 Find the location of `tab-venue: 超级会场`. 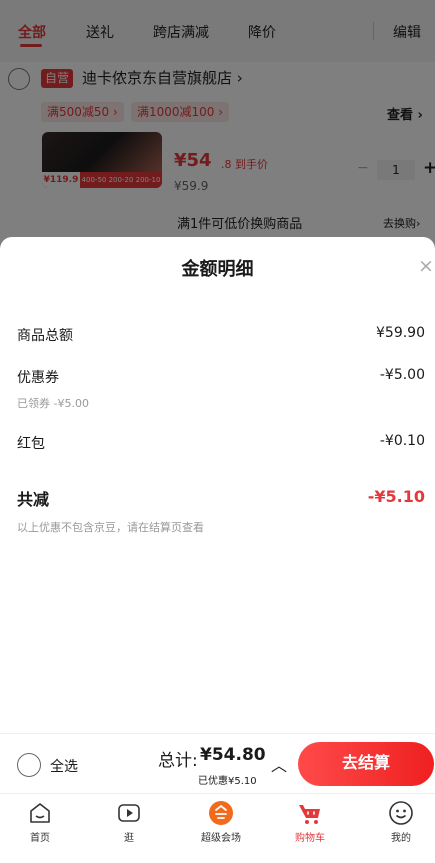

tab-venue: 超级会场 is located at coordinates (221, 822).